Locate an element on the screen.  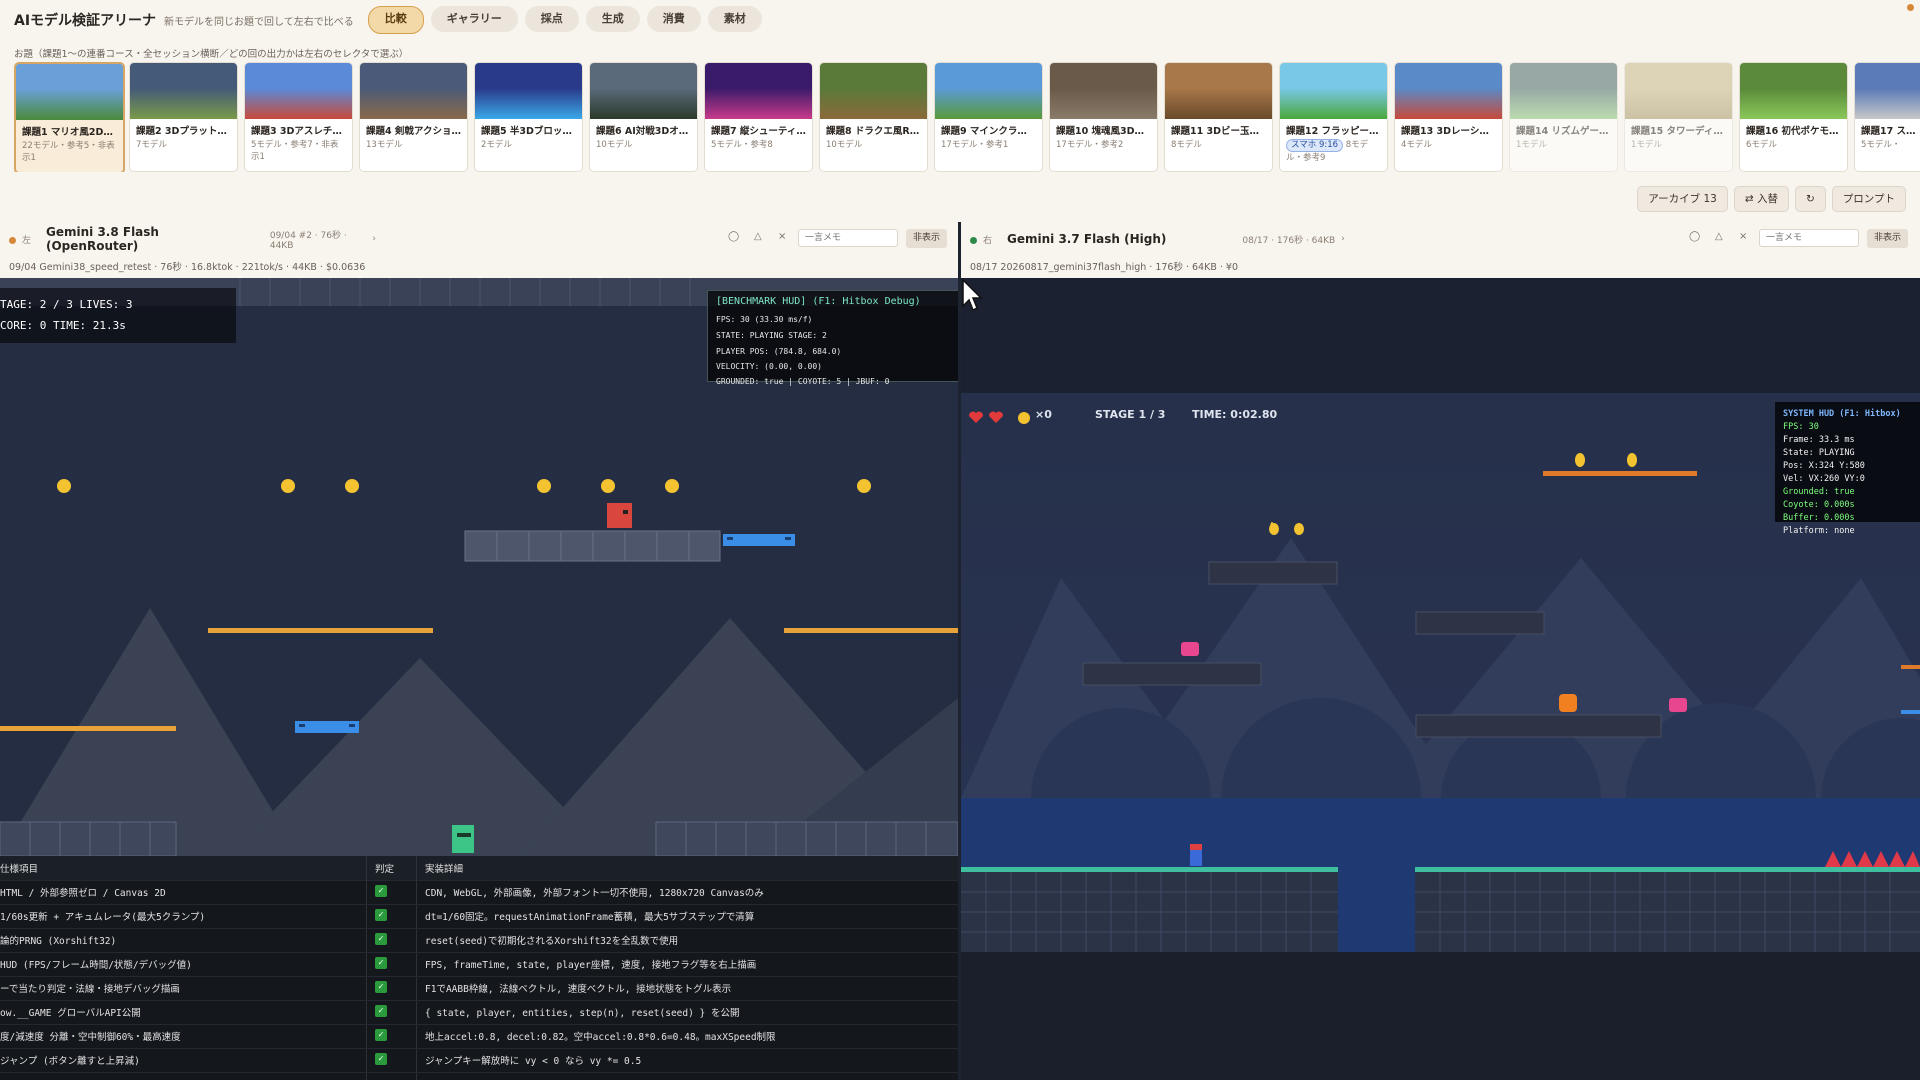
spec-detail: F1でAABB枠線, 法線ベクトル, 速度ベクトル, 接地状態をトグル表示 is located at coordinates (578, 989).